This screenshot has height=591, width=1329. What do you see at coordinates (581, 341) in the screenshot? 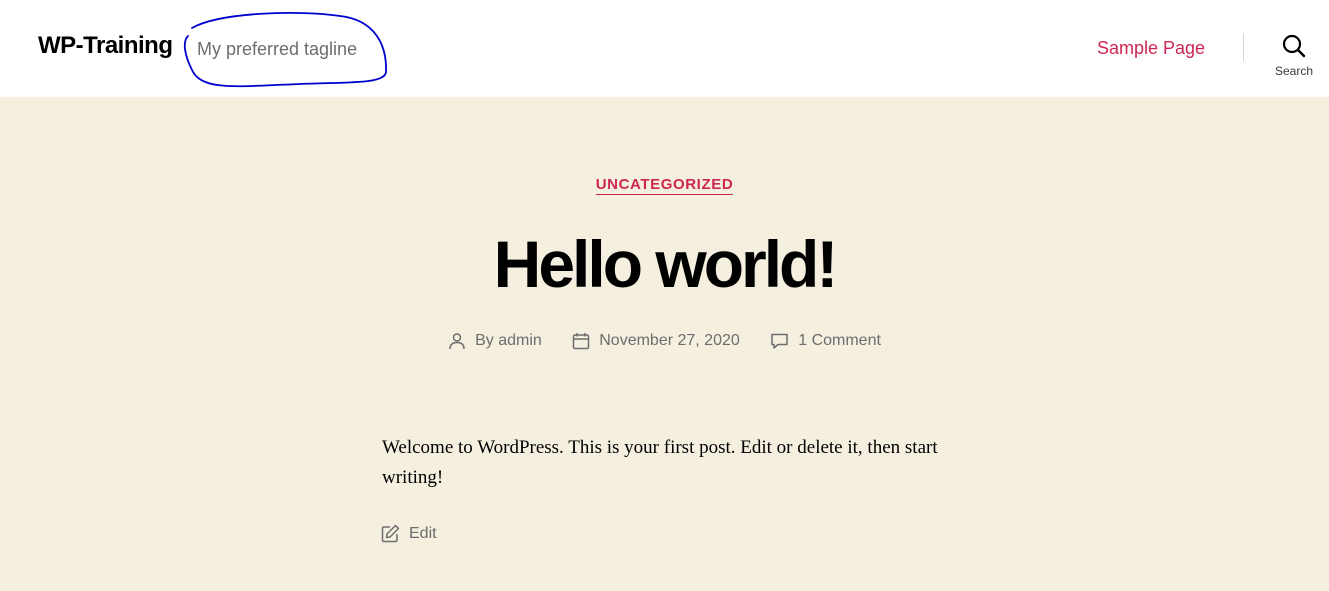
I see `calendar-icon` at bounding box center [581, 341].